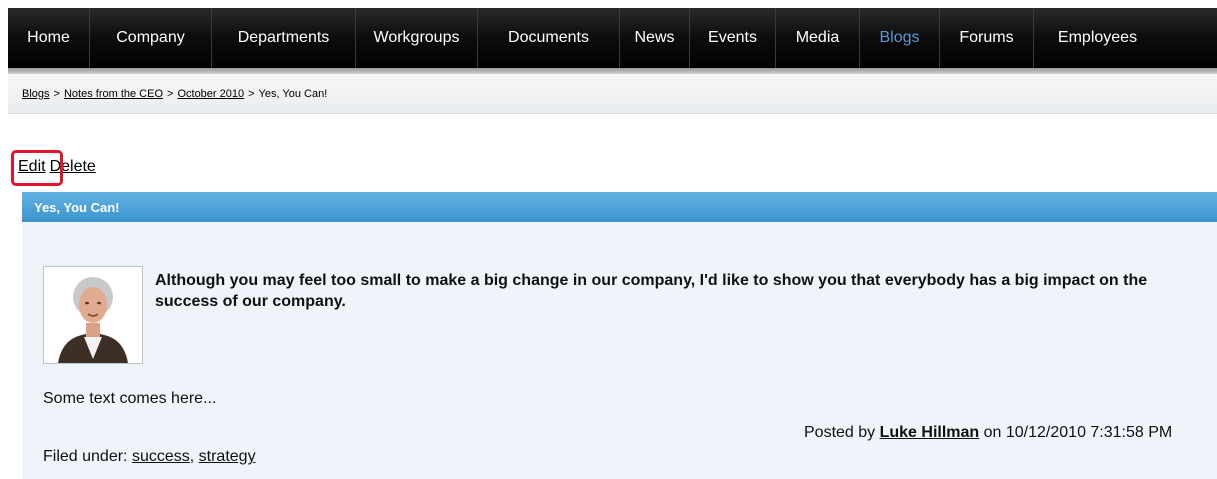 This screenshot has height=479, width=1217. I want to click on nav-label: Forums, so click(986, 37).